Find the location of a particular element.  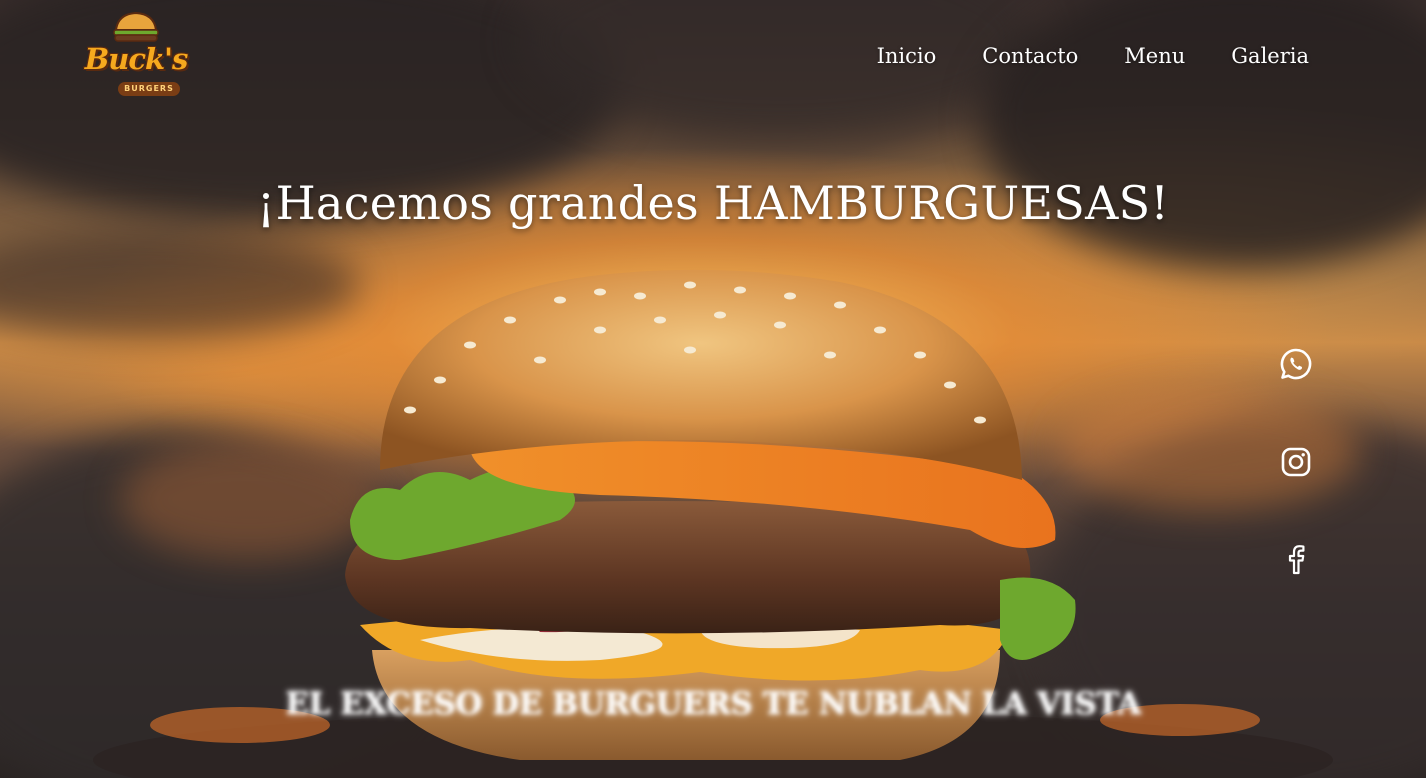

nav-inicio: Inicio is located at coordinates (907, 56).